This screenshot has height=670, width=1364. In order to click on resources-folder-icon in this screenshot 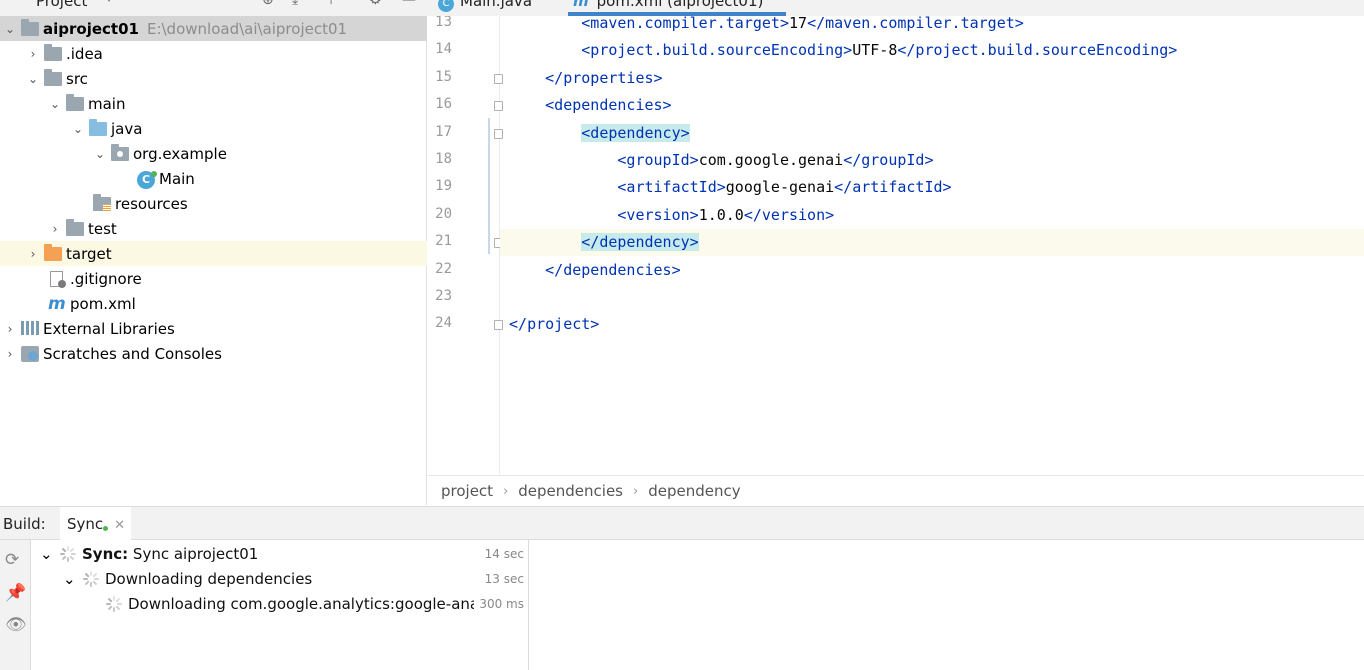, I will do `click(102, 202)`.